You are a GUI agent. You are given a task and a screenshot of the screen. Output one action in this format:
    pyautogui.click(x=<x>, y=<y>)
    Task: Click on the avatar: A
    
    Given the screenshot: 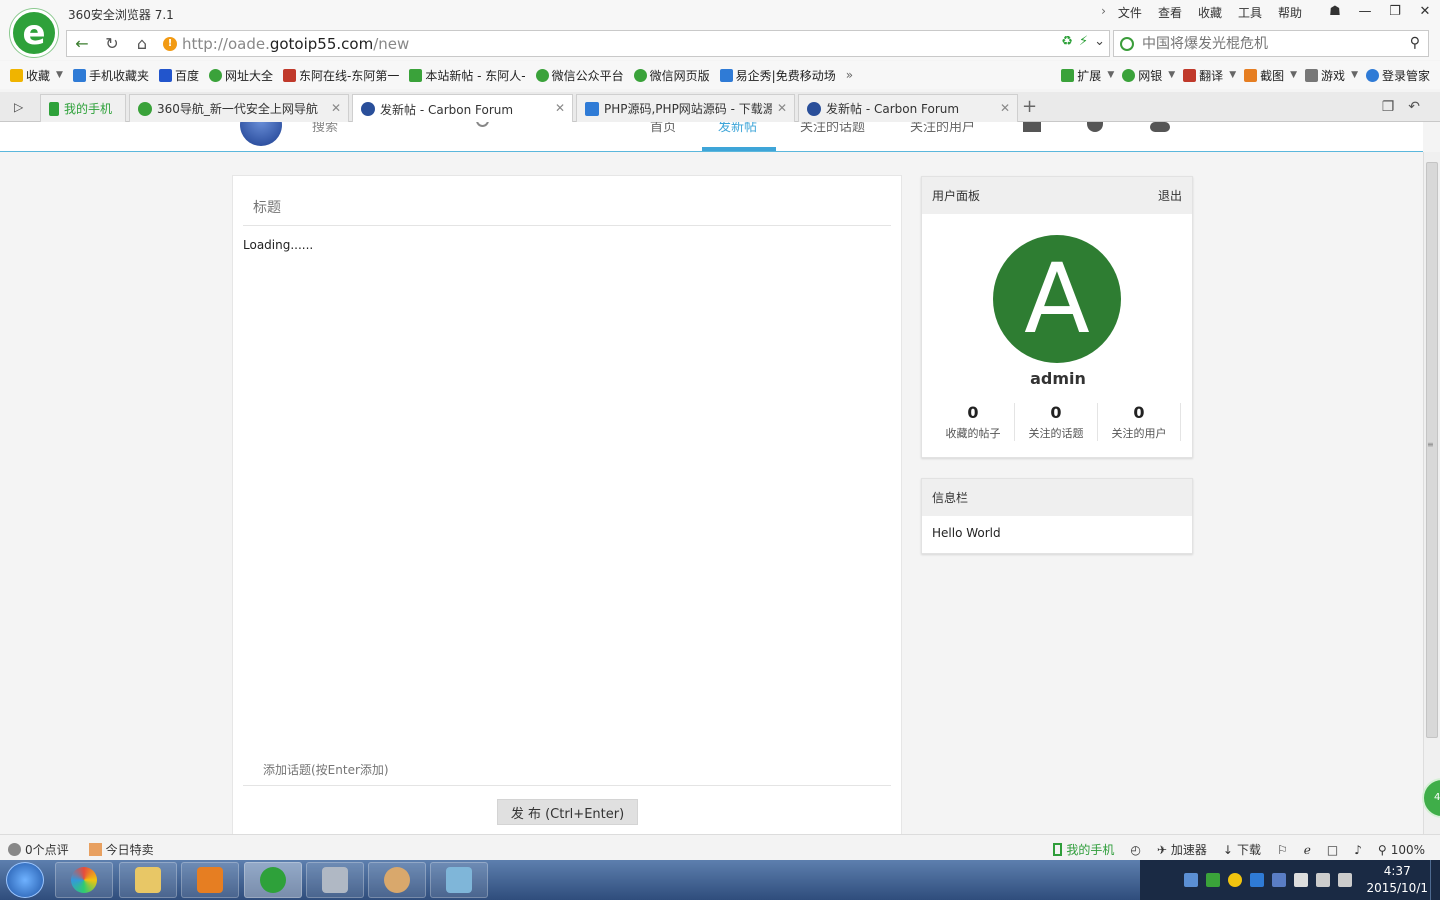 What is the action you would take?
    pyautogui.click(x=1057, y=299)
    